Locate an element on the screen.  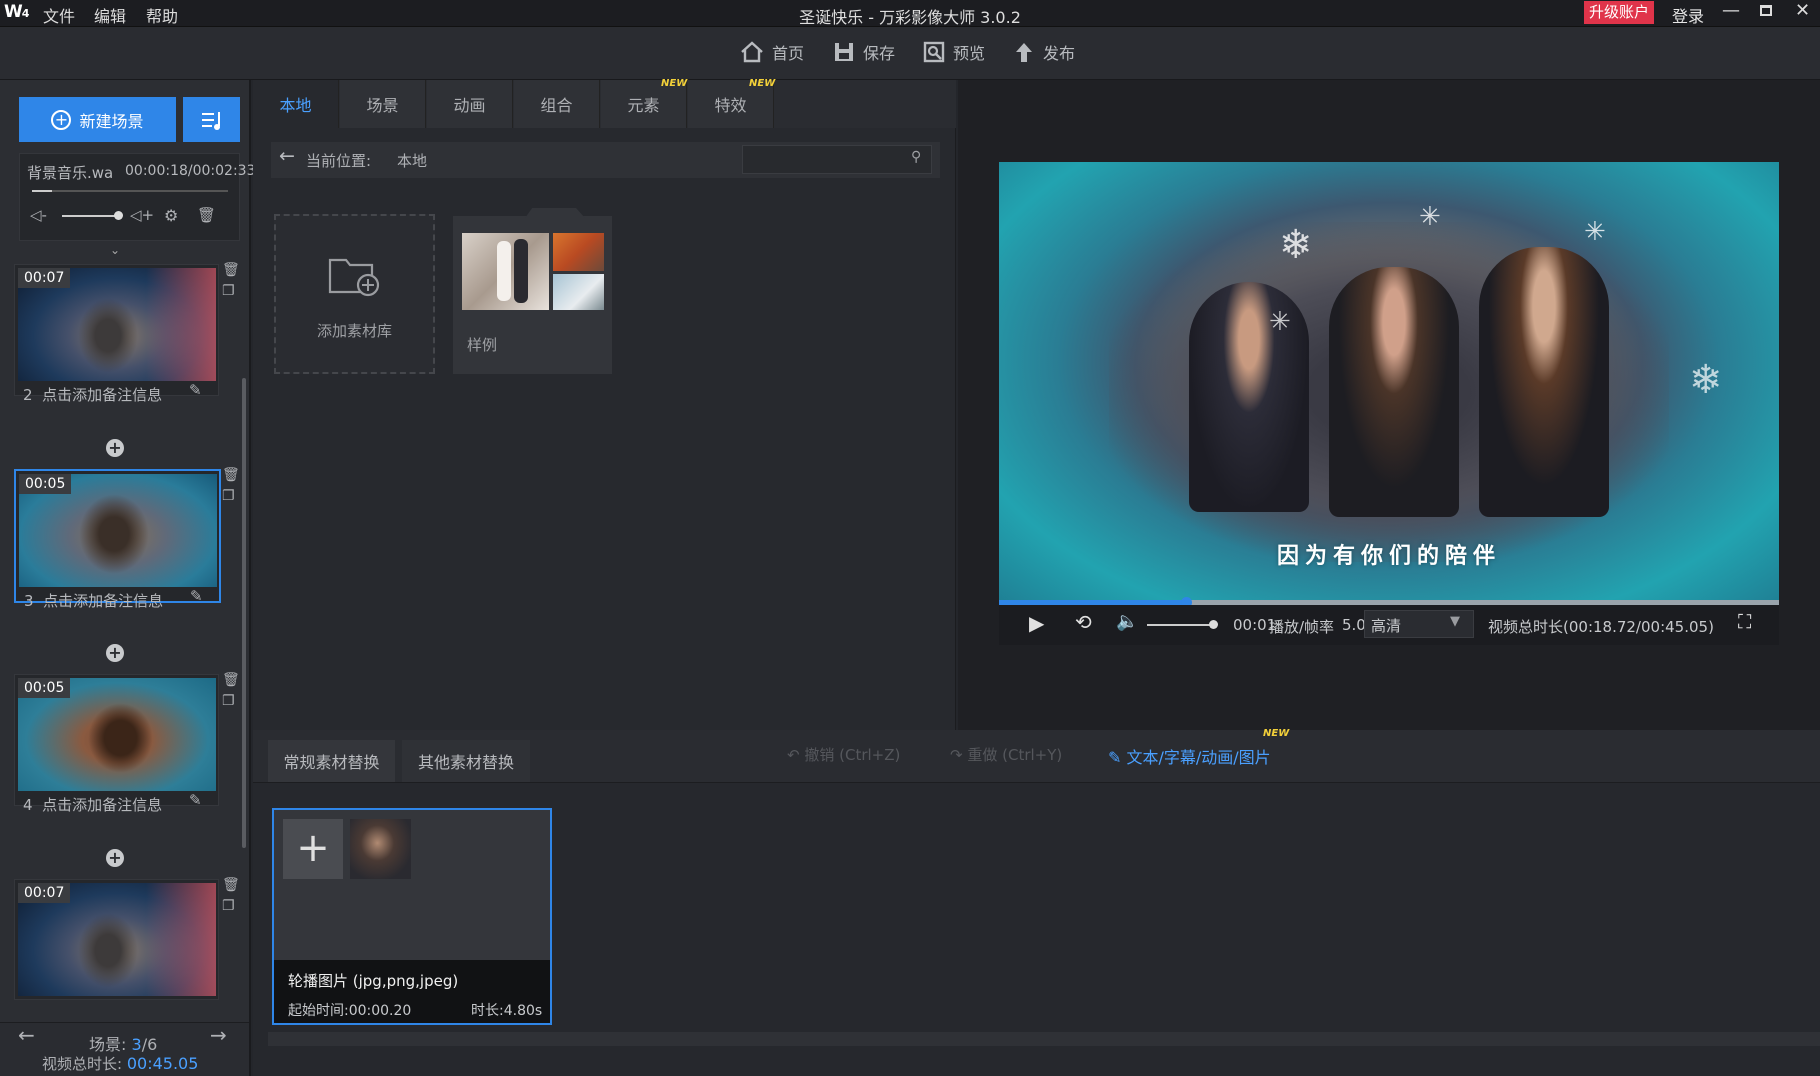
quality-select: 高清 ▼ is located at coordinates (1419, 624).